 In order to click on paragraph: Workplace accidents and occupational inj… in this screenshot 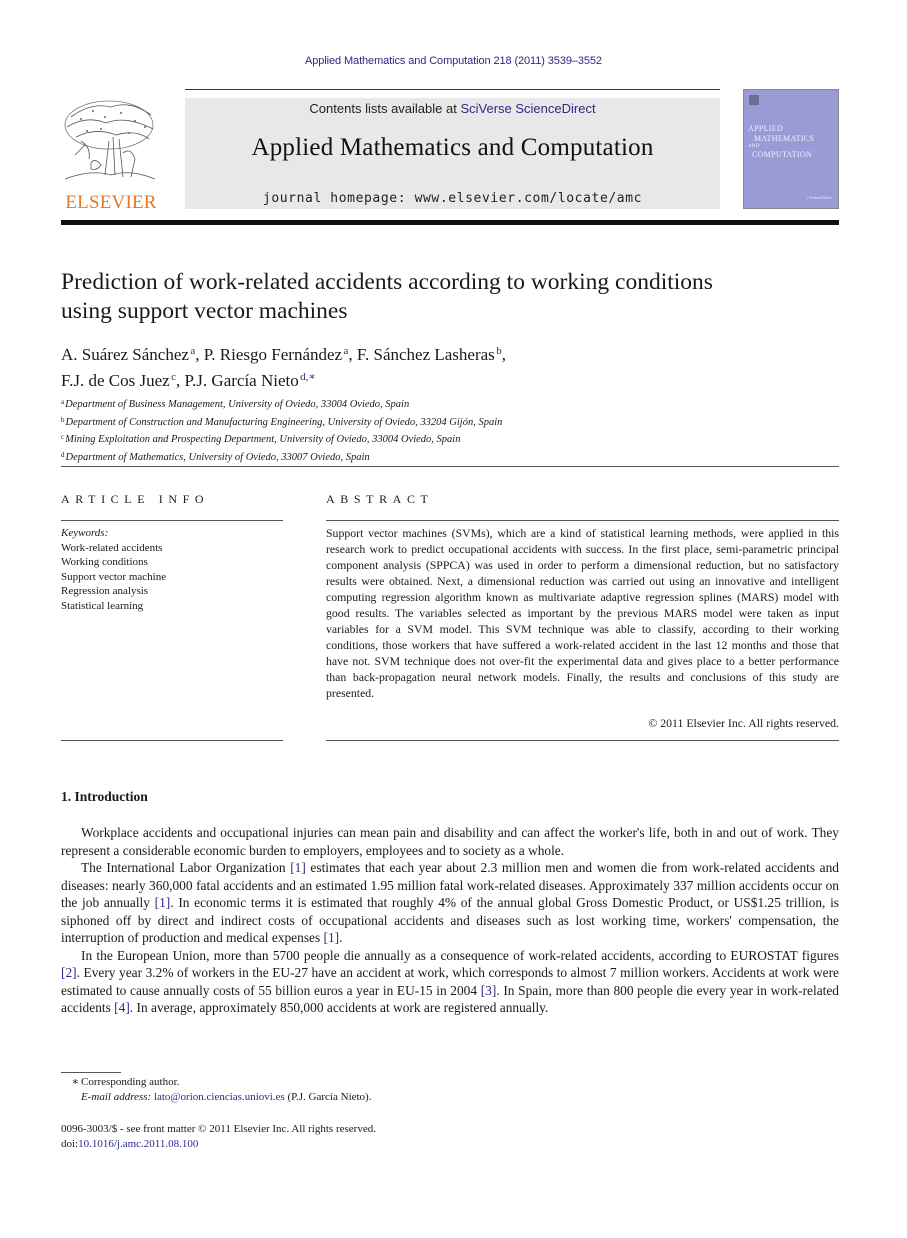, I will do `click(450, 841)`.